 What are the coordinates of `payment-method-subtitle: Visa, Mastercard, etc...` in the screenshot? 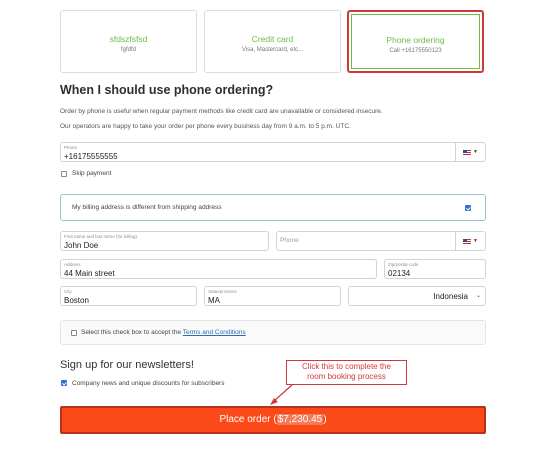 It's located at (272, 50).